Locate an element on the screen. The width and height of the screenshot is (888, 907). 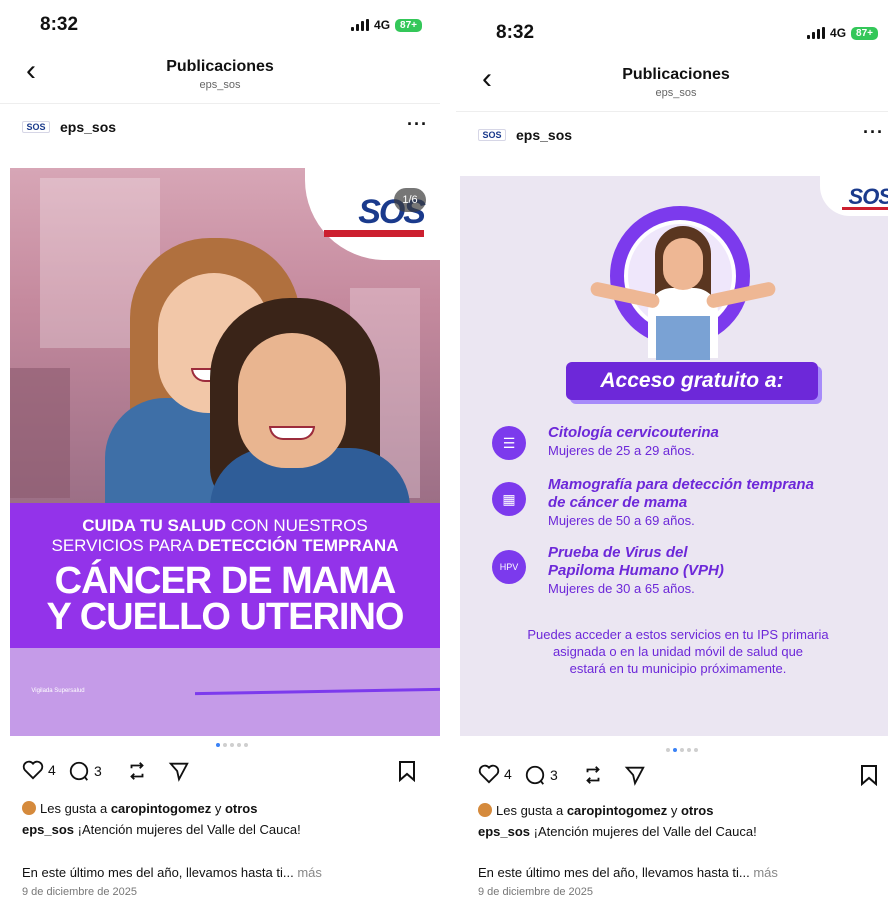
hpv-virus-icon: HPV is located at coordinates (509, 567).